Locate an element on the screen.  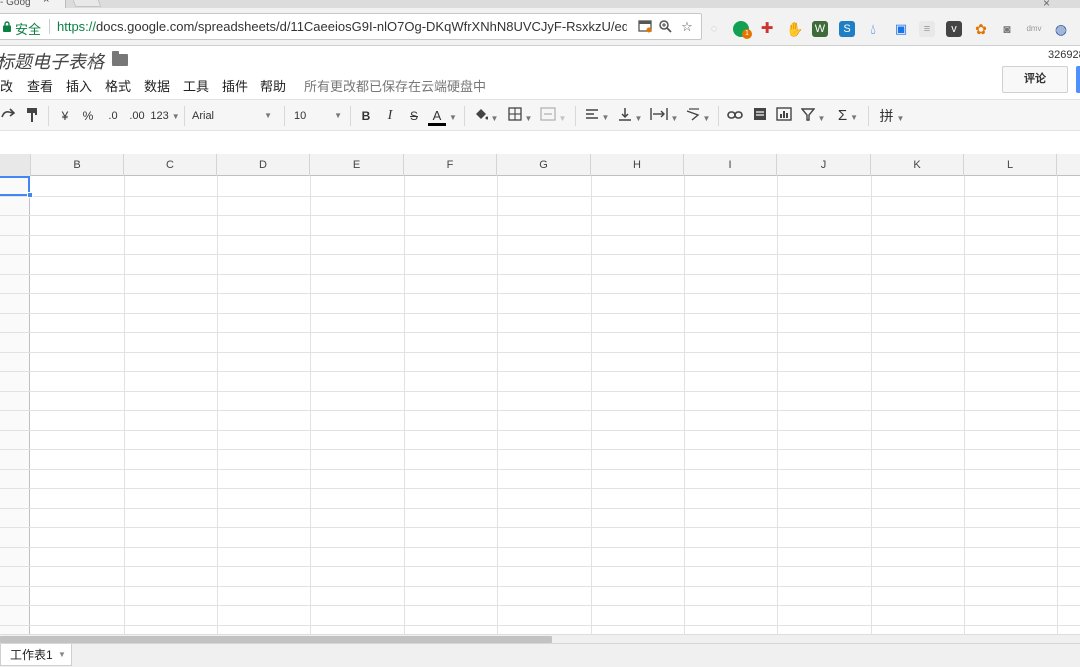
drop-icon: 💧︎ is located at coordinates (873, 29).